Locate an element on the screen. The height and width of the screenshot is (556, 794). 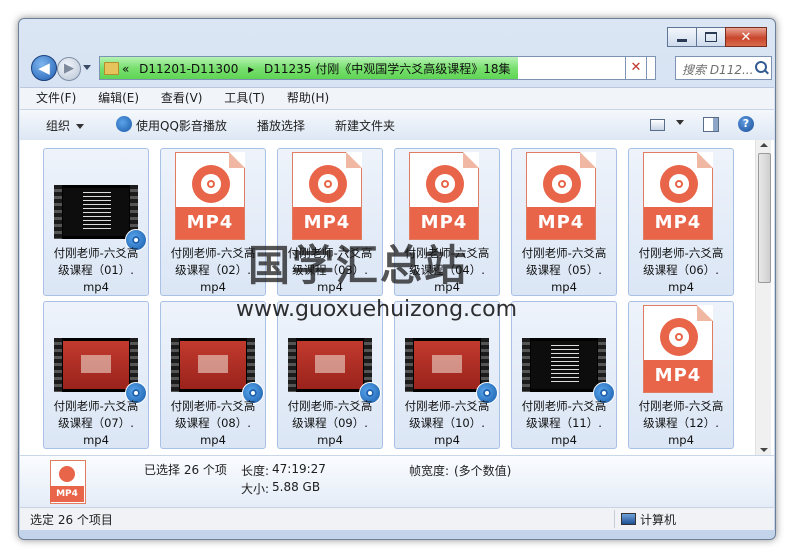
search-icon is located at coordinates (761, 67).